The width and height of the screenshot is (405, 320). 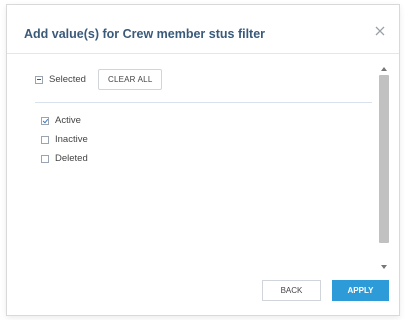 What do you see at coordinates (384, 159) in the screenshot?
I see `scroll-thumb` at bounding box center [384, 159].